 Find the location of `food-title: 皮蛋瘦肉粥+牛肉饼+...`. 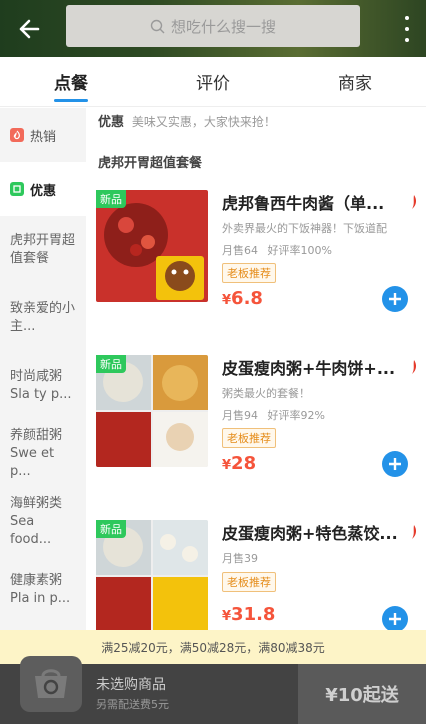

food-title: 皮蛋瘦肉粥+牛肉饼+... is located at coordinates (309, 368).